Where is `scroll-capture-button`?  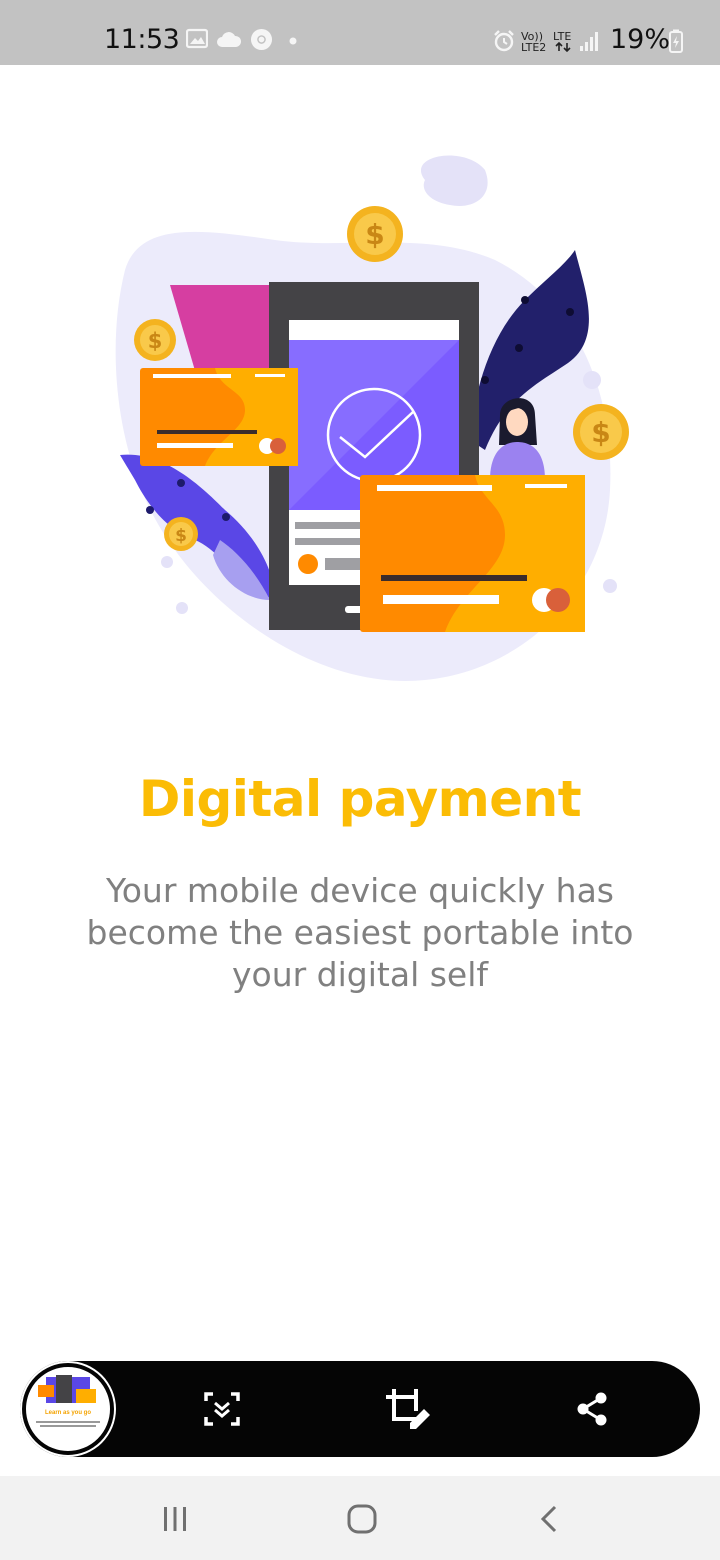 scroll-capture-button is located at coordinates (222, 1409).